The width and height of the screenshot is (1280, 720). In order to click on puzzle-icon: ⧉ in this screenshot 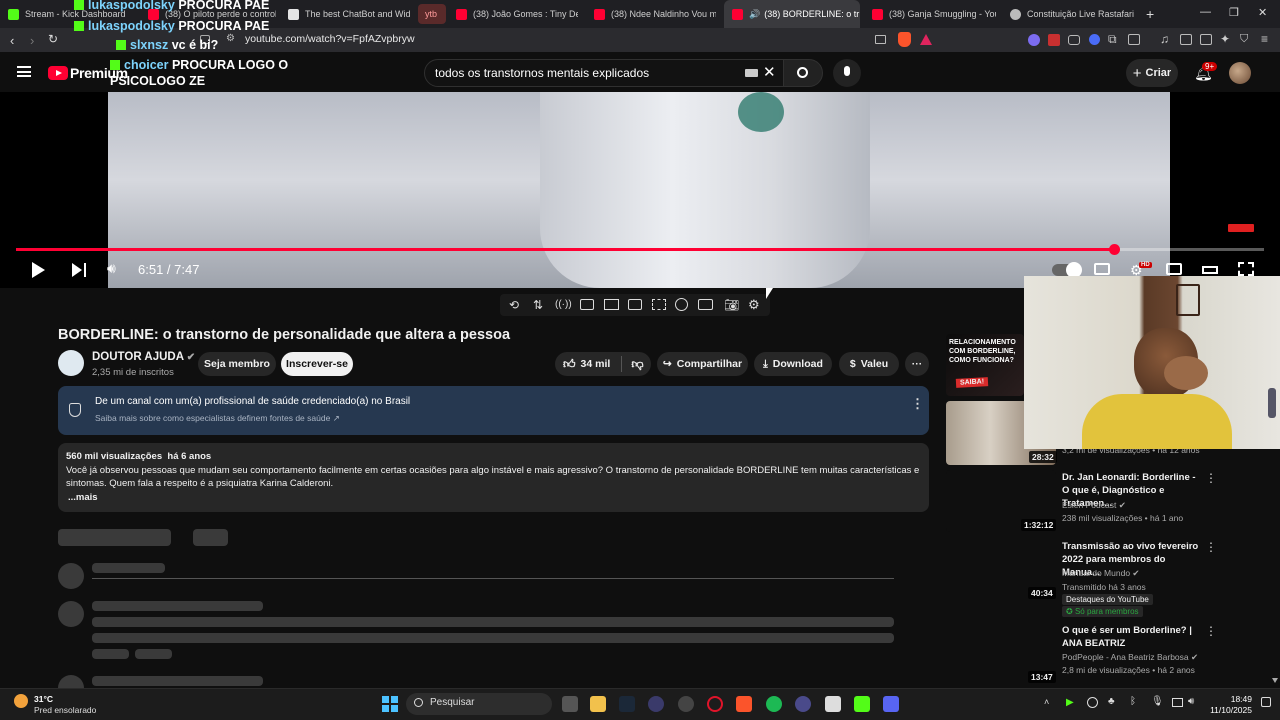, I will do `click(1112, 39)`.